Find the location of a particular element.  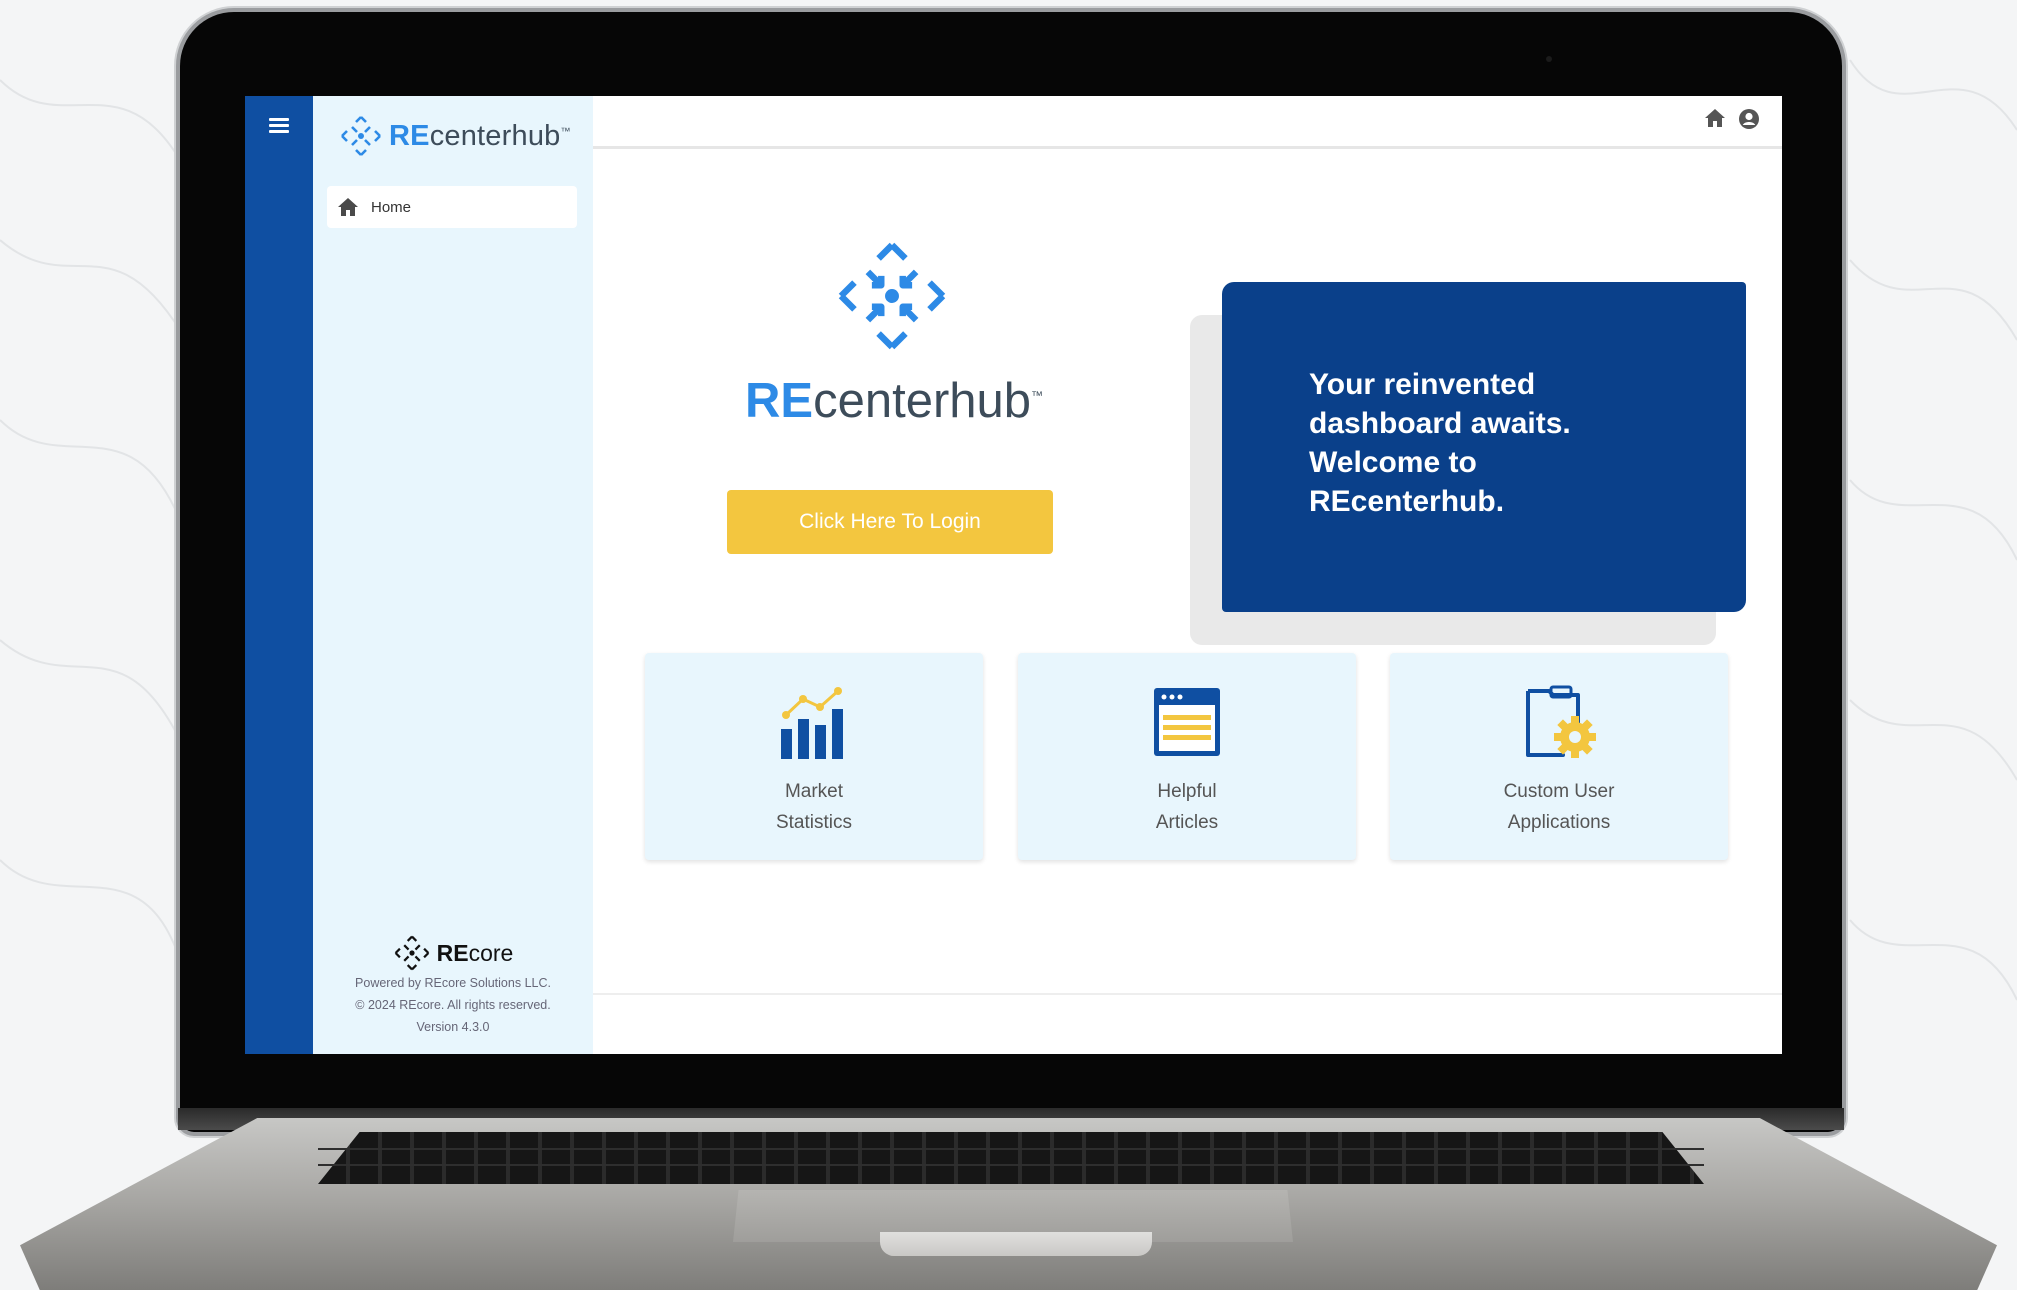

card-custom-user-applications: Custom User Applications is located at coordinates (1559, 756).